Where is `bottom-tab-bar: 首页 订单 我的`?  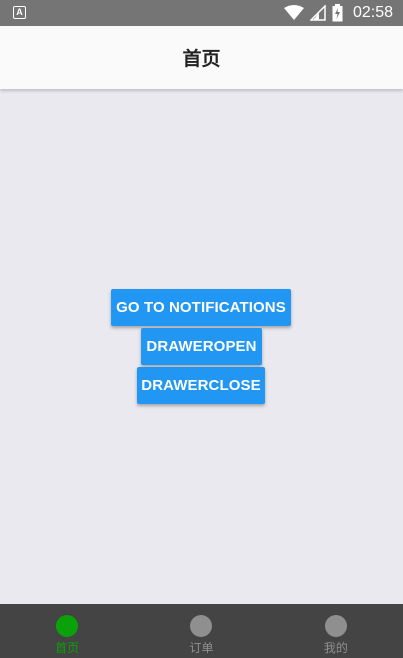
bottom-tab-bar: 首页 订单 我的 is located at coordinates (201, 631).